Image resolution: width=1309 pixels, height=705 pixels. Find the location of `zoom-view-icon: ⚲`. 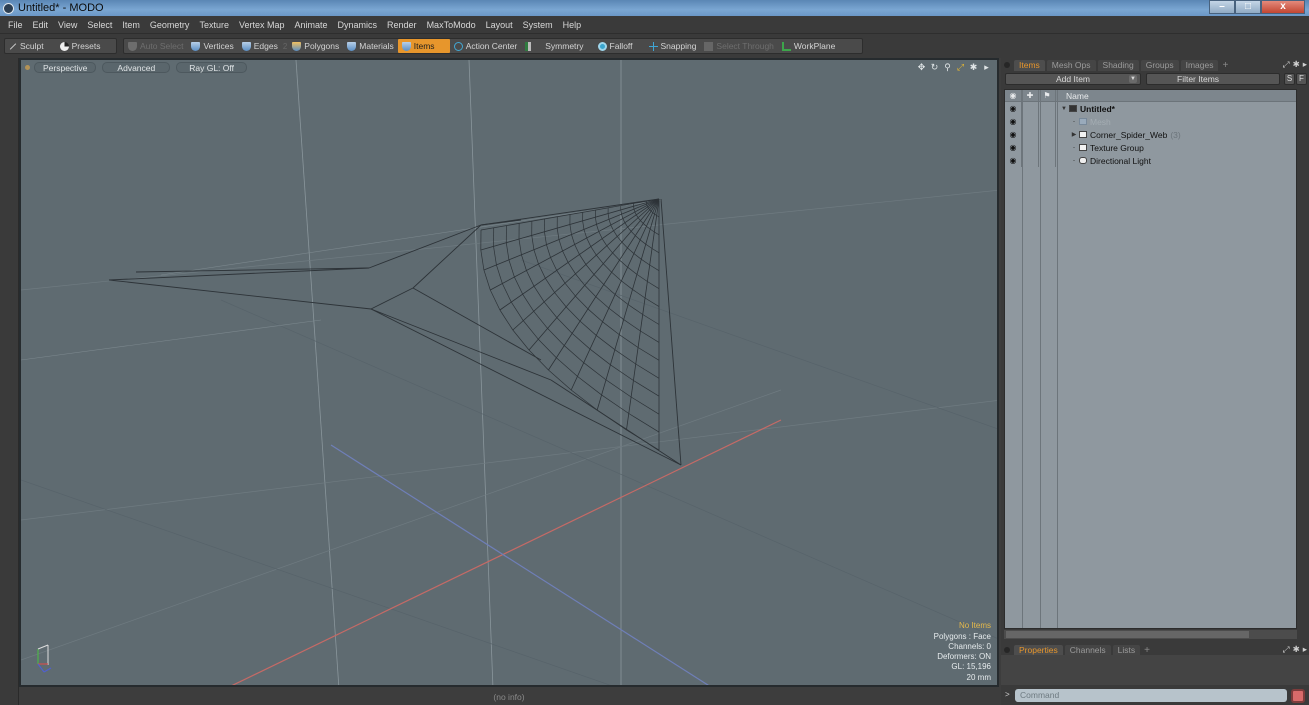

zoom-view-icon: ⚲ is located at coordinates (947, 67).